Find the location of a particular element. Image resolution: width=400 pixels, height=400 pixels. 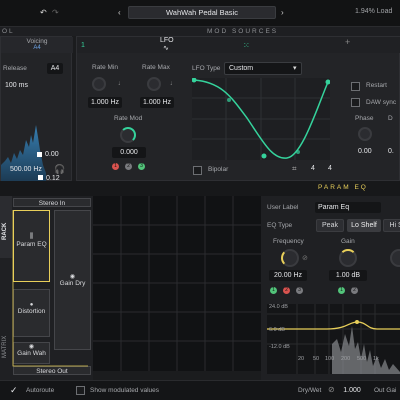

release-value: 100 ms is located at coordinates (16, 85).